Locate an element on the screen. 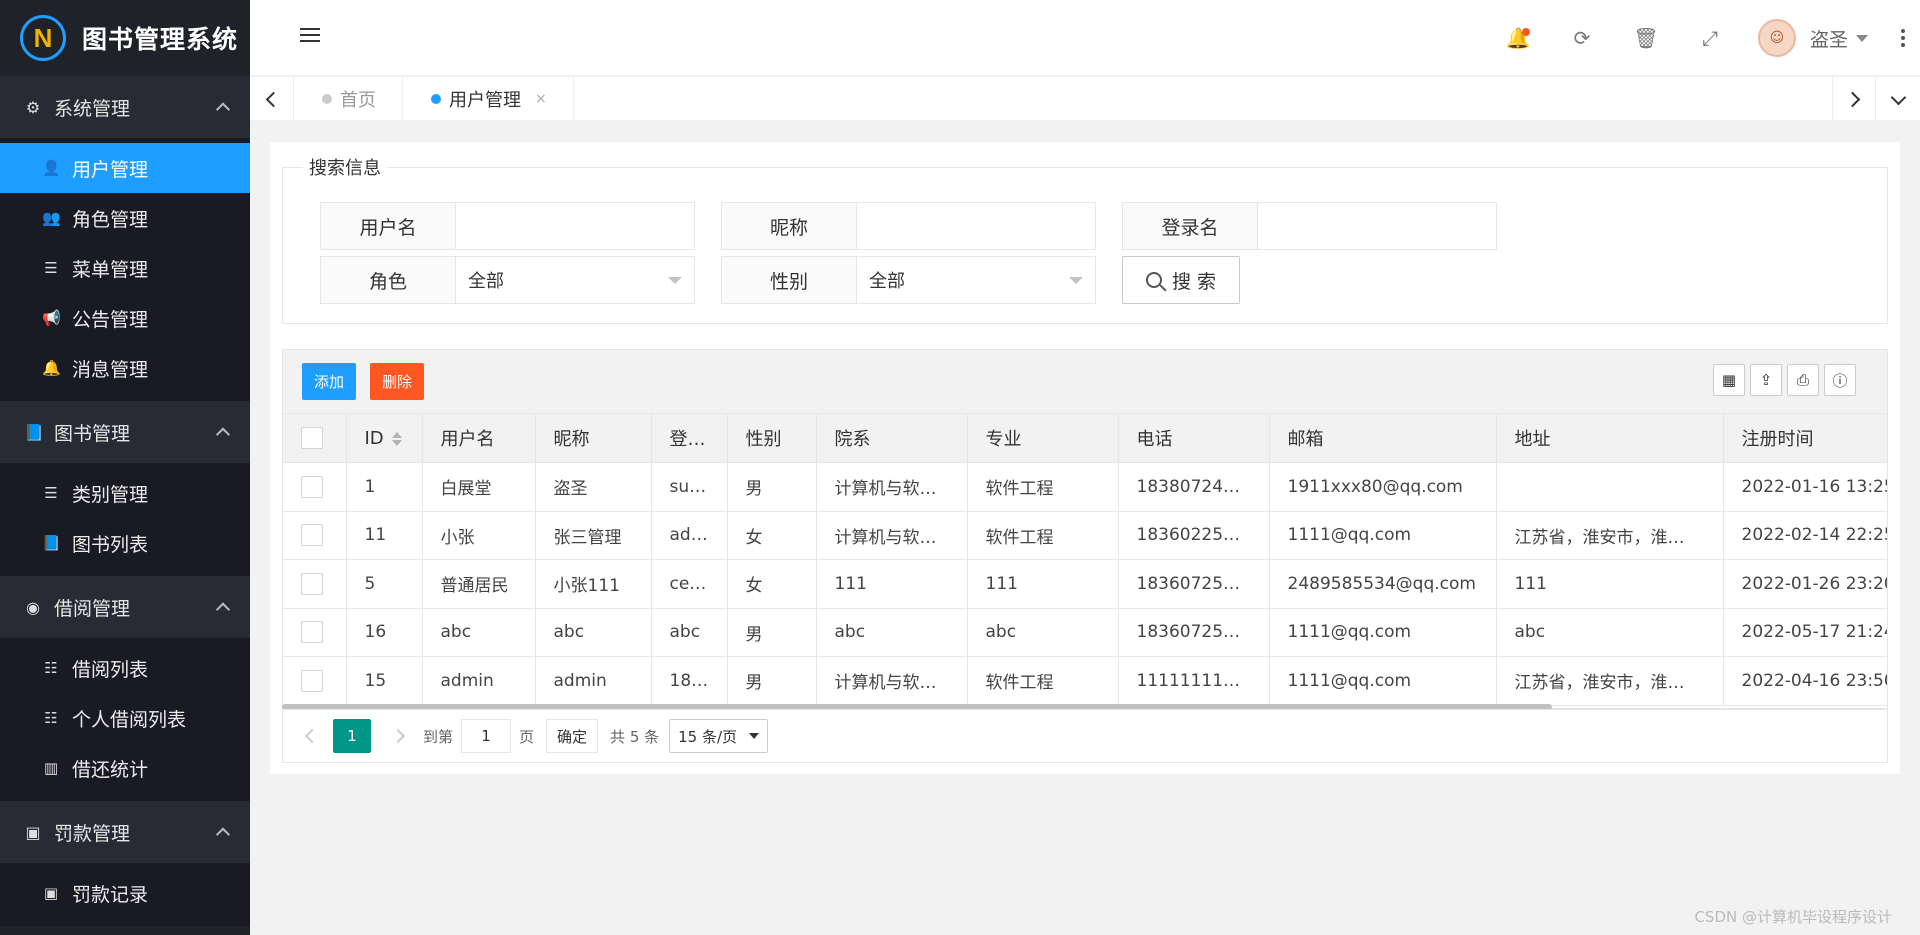  info-icon: ⓘ is located at coordinates (1840, 380).